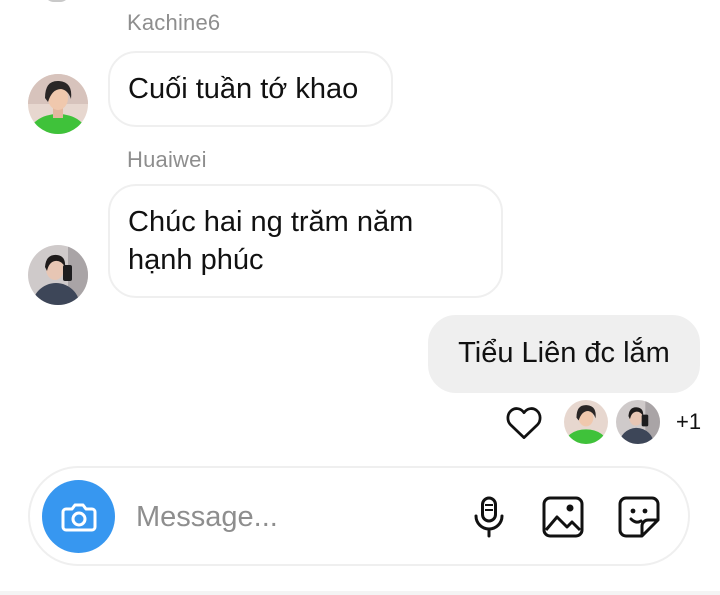  What do you see at coordinates (360, 593) in the screenshot?
I see `bottom-divider` at bounding box center [360, 593].